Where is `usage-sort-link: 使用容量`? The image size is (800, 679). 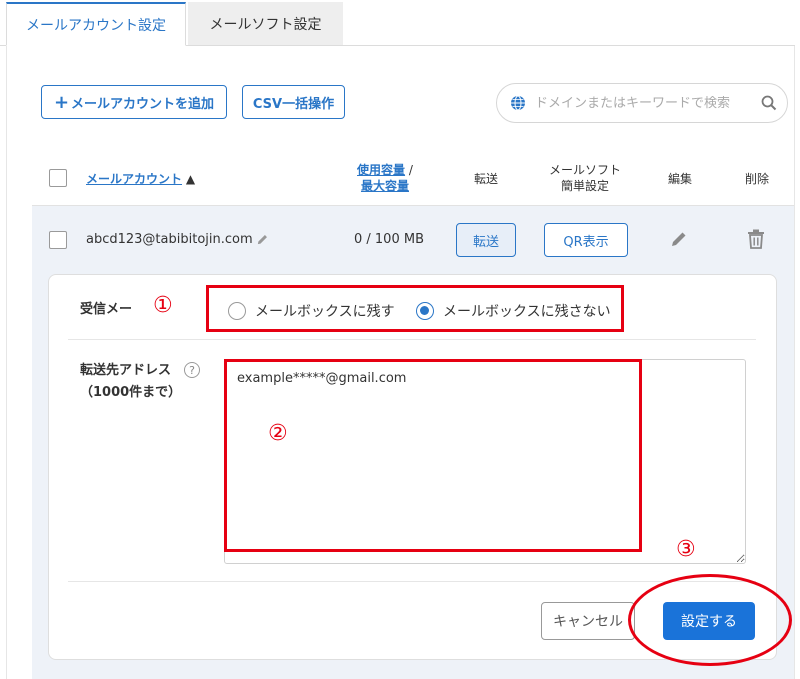 usage-sort-link: 使用容量 is located at coordinates (381, 170).